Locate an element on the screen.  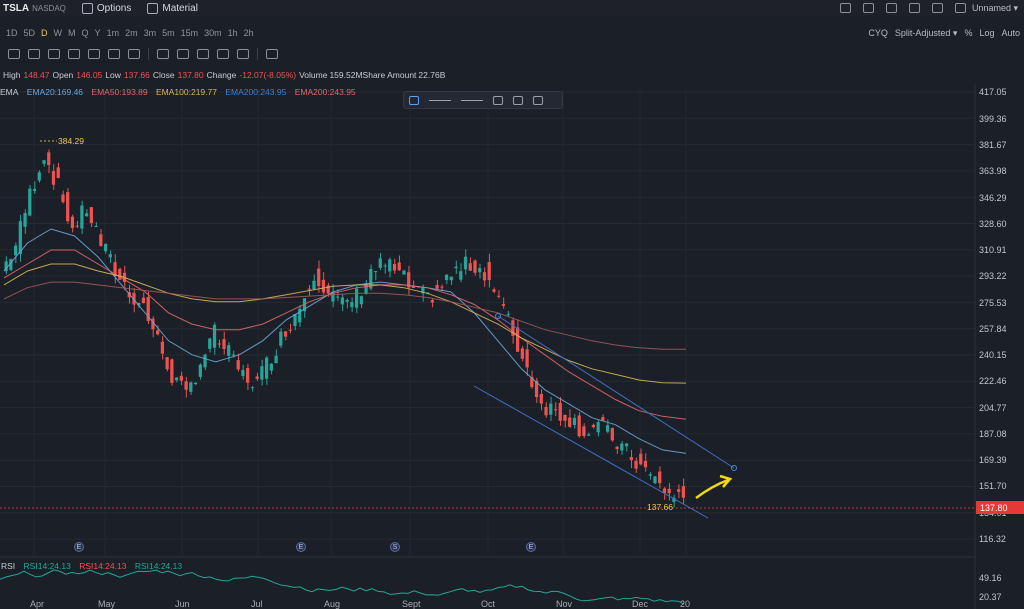
price-tick: 328.60 is located at coordinates (993, 224).